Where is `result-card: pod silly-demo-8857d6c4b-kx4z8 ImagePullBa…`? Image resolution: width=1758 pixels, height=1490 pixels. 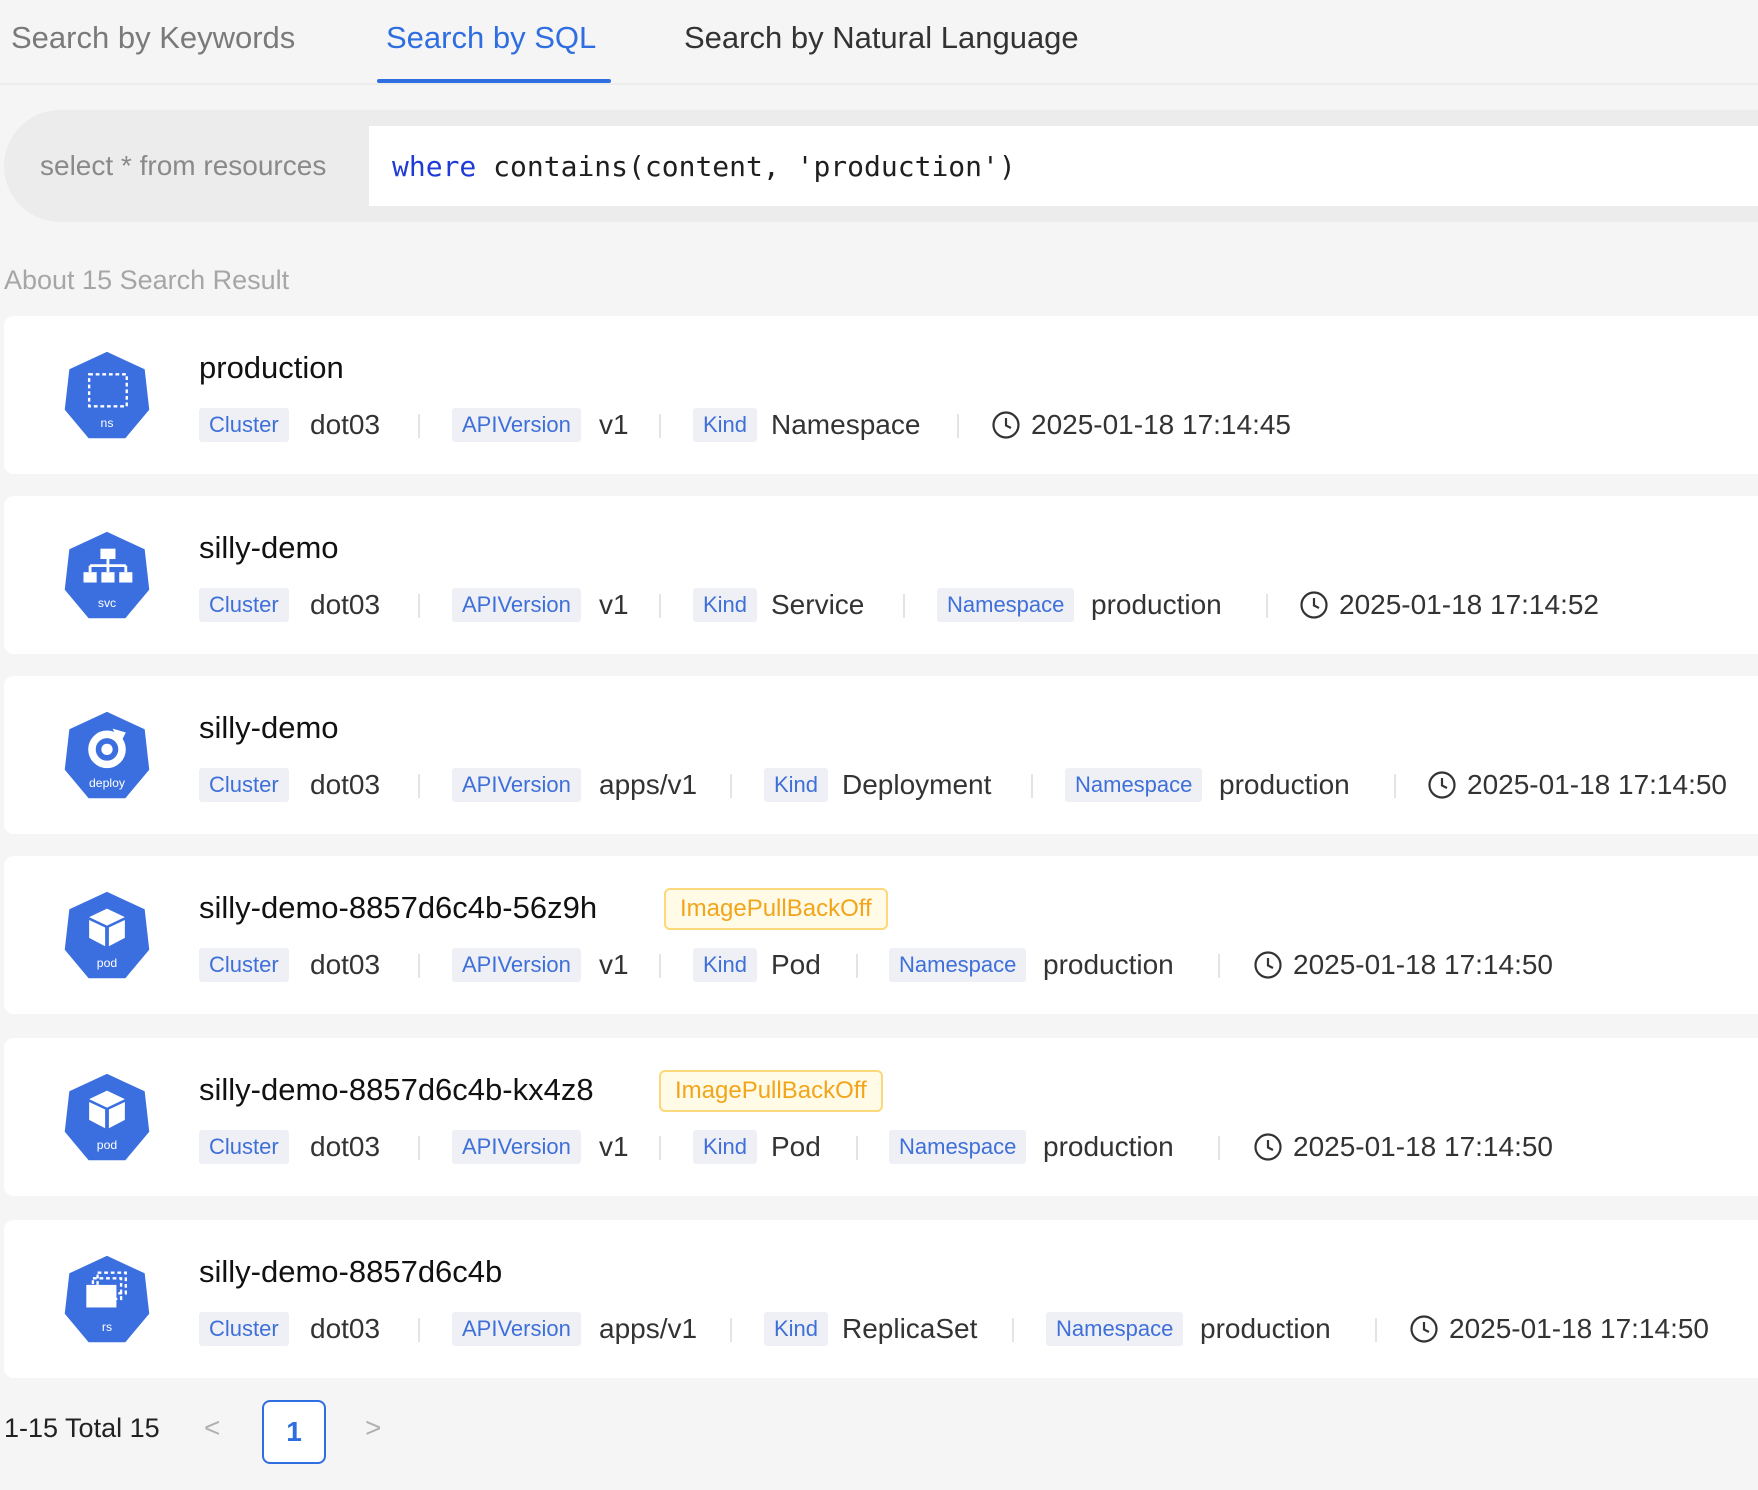 result-card: pod silly-demo-8857d6c4b-kx4z8 ImagePullBa… is located at coordinates (881, 1117).